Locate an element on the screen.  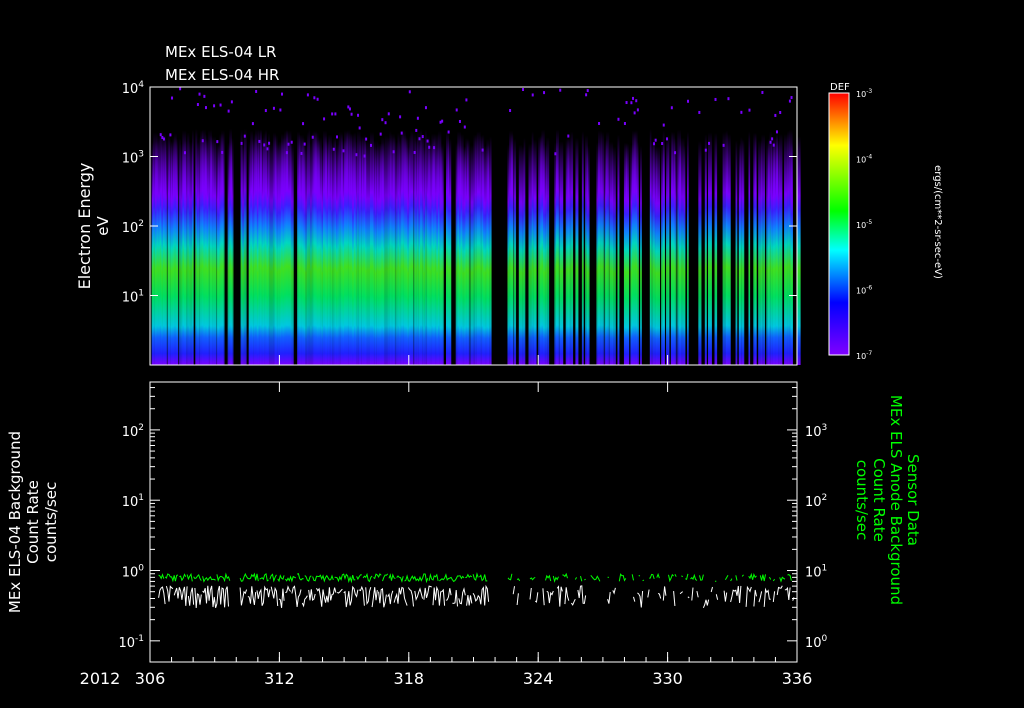
y-tick-label-right: 101 is located at coordinates (816, 572).